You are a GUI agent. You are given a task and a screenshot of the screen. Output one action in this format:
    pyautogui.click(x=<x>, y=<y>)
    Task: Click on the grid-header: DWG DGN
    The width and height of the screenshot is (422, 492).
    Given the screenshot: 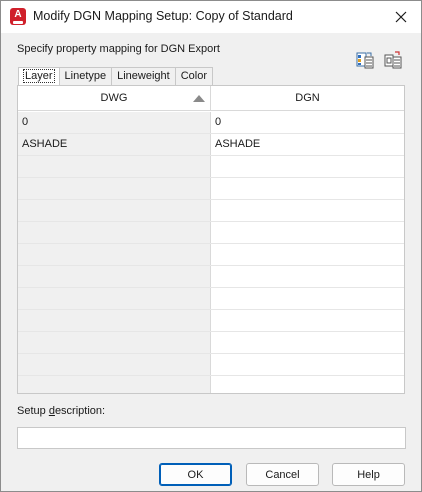 What is the action you would take?
    pyautogui.click(x=211, y=98)
    